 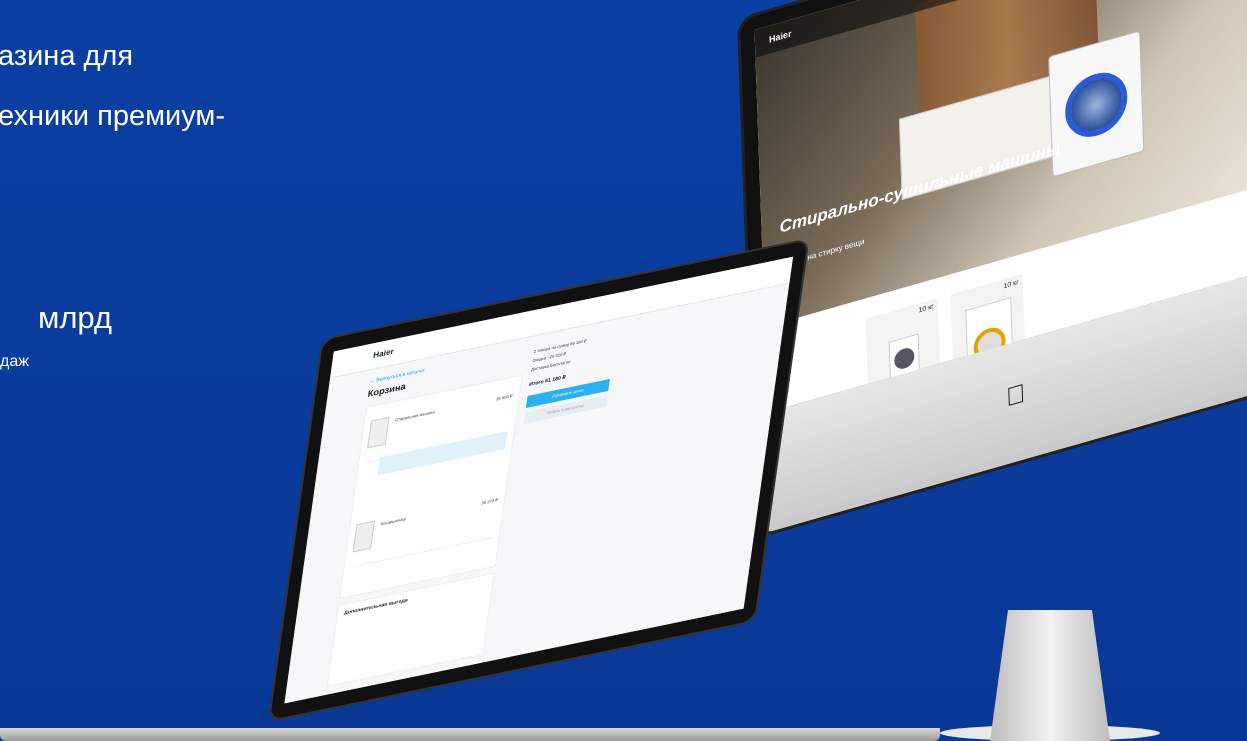 What do you see at coordinates (376, 607) in the screenshot?
I see `extra-benefit-title: Дополнительная выгода` at bounding box center [376, 607].